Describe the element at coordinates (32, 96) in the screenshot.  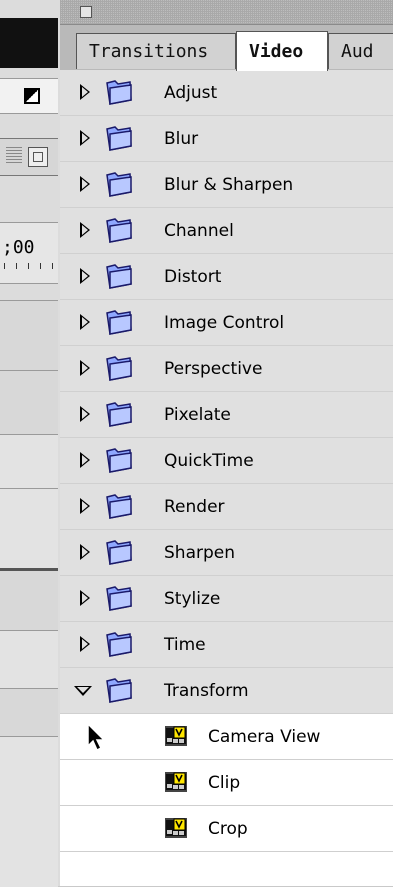
I see `contrast-icon` at that location.